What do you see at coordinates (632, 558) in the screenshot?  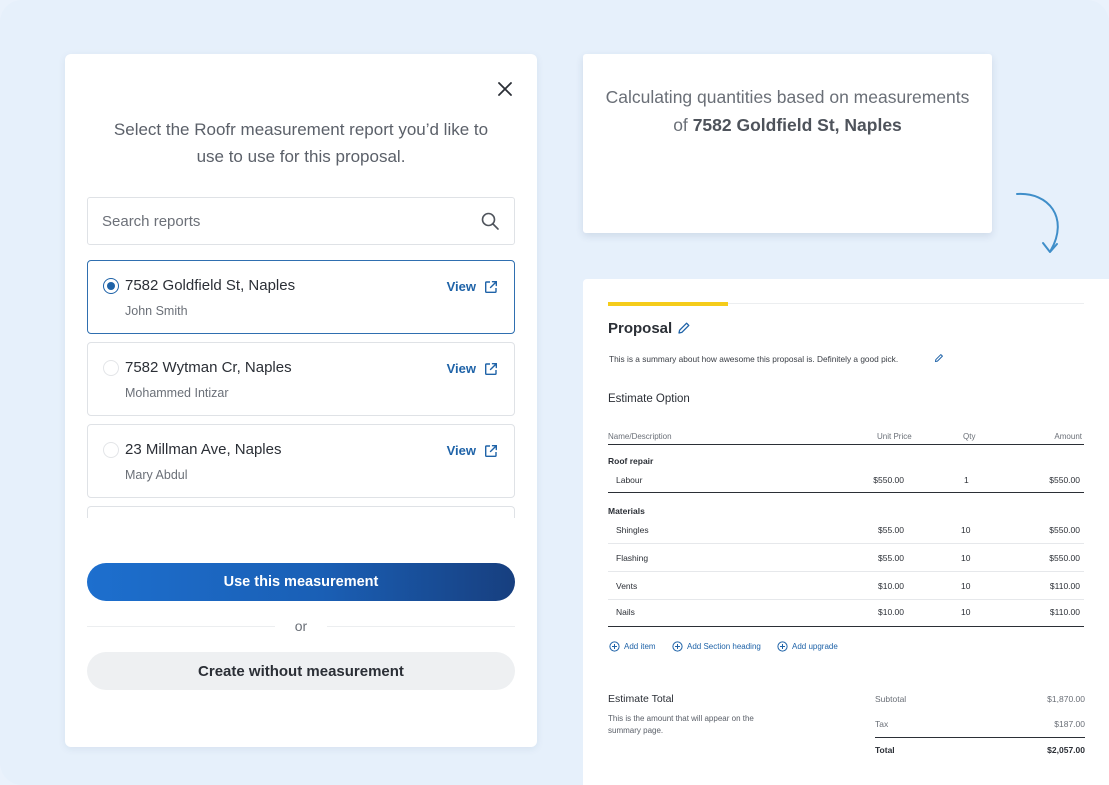 I see `row-name: Flashing` at bounding box center [632, 558].